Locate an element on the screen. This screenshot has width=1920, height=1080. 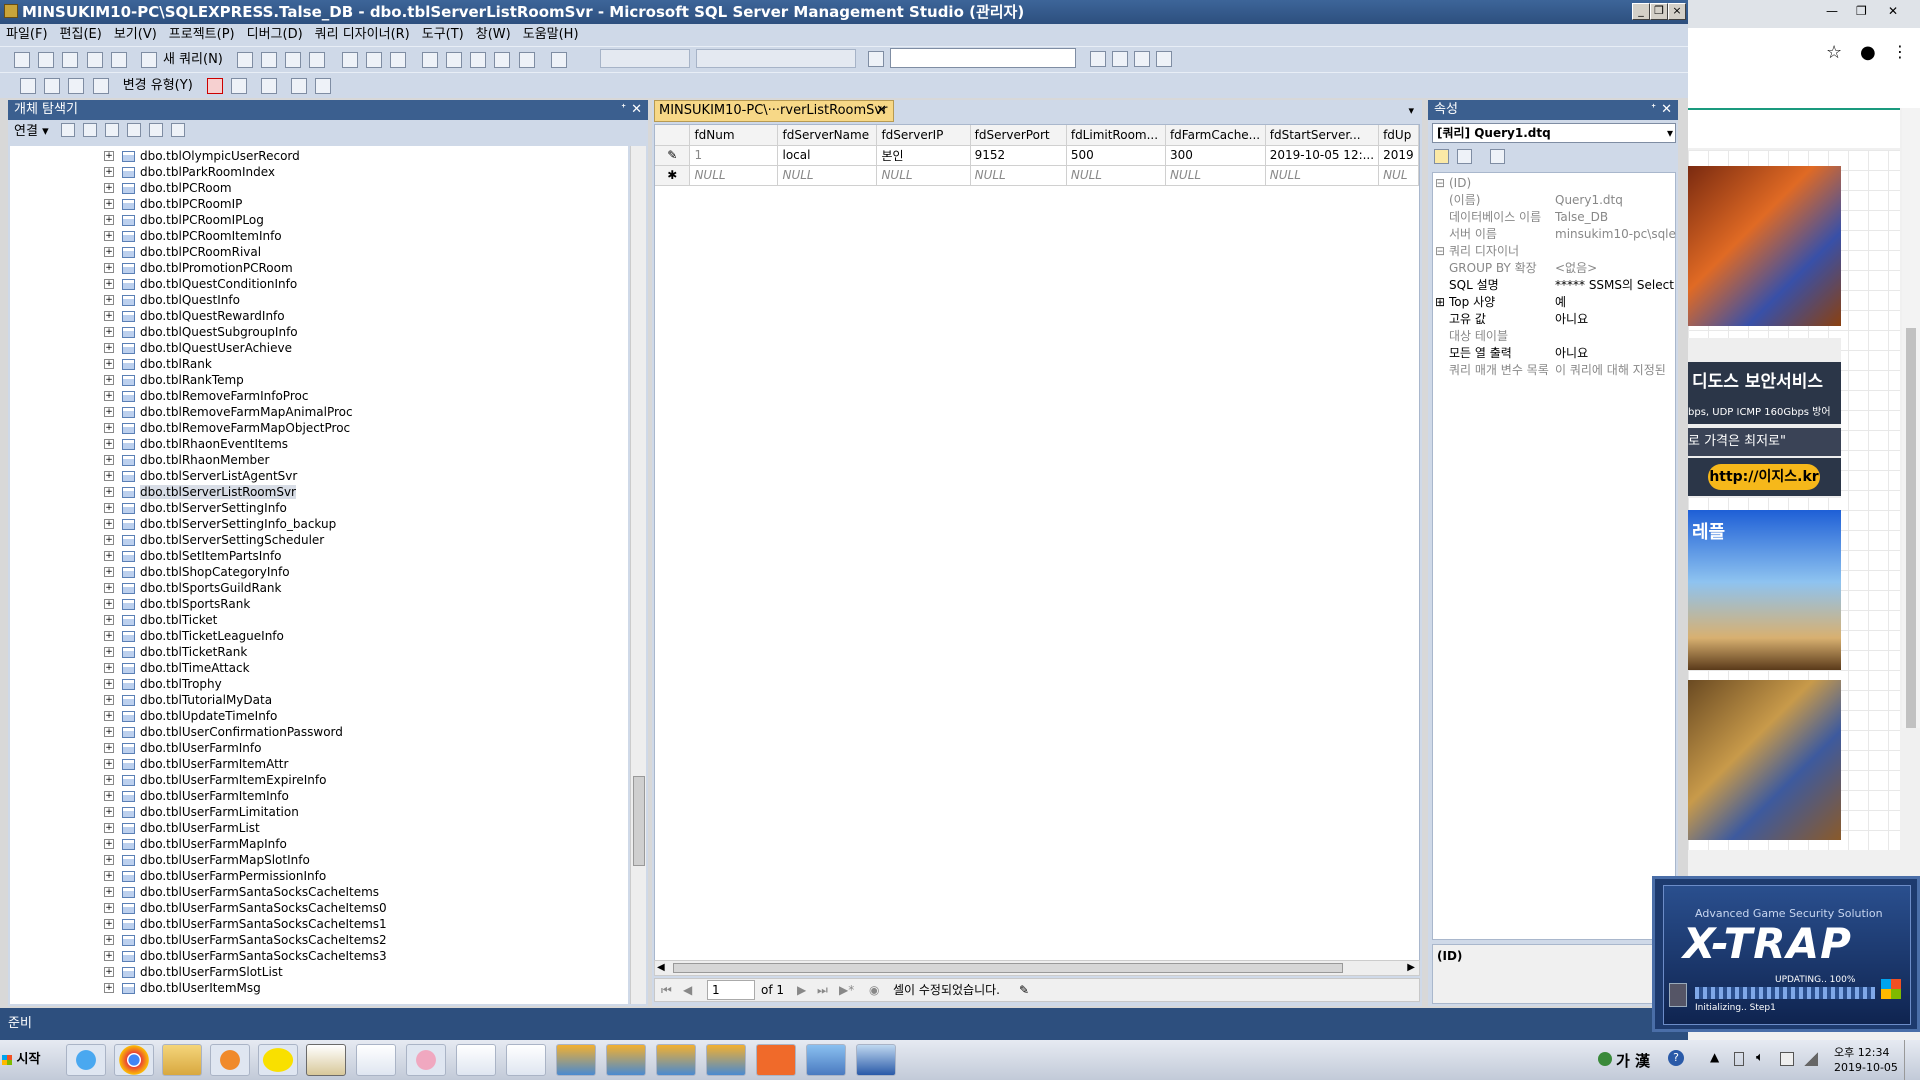
tree-item-table: + dbo.tblQuestConditionInfo is located at coordinates (319, 284).